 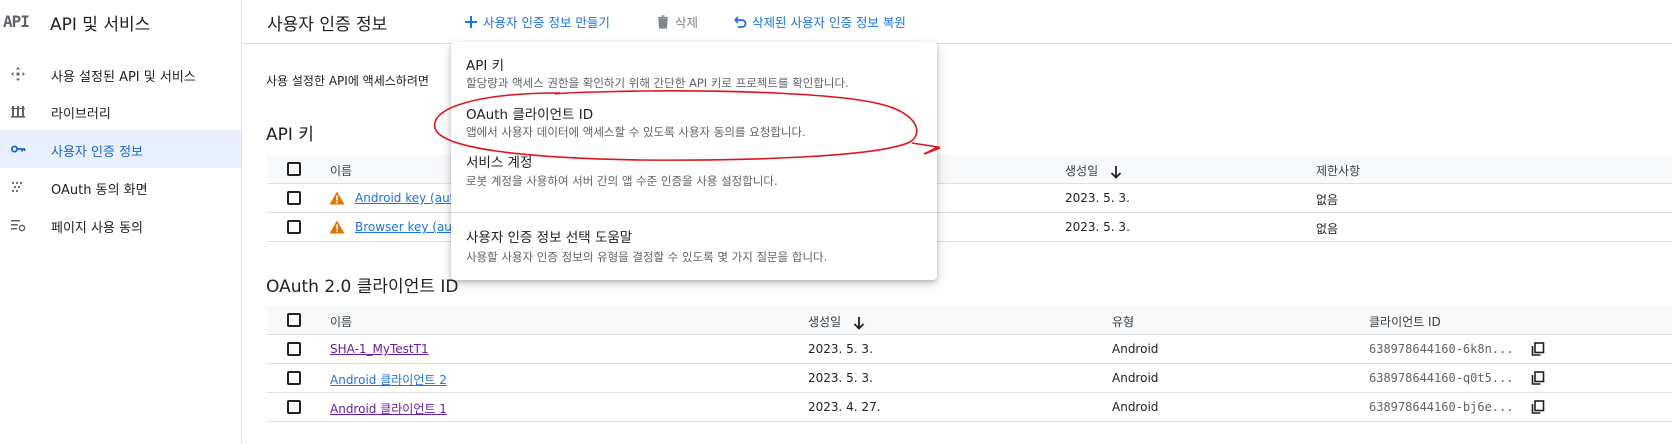 I want to click on consent-screen-icon, so click(x=17, y=187).